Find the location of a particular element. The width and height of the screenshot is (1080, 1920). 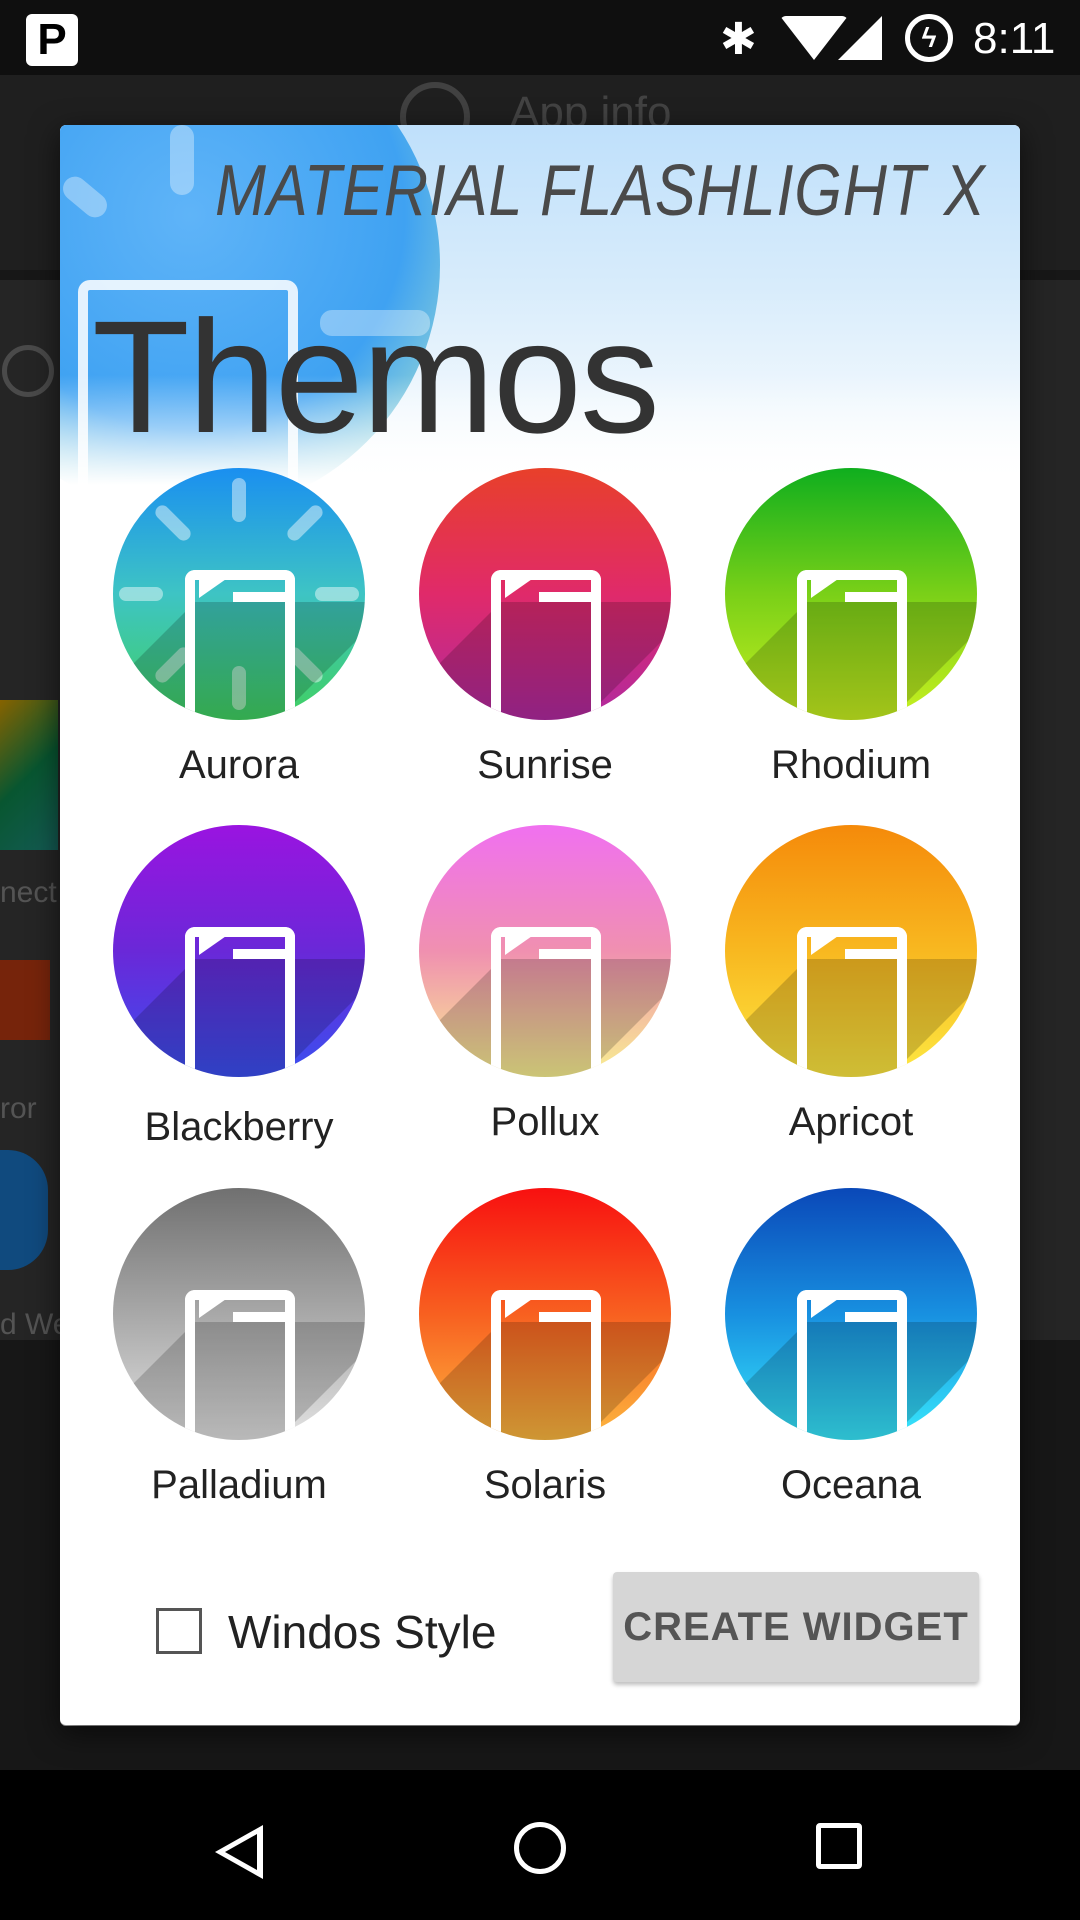

theme-label: Apricot is located at coordinates (851, 1122).